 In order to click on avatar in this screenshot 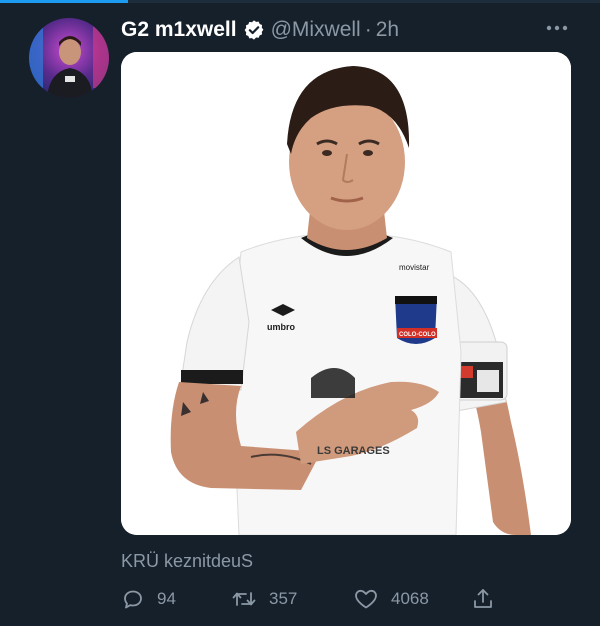, I will do `click(69, 58)`.